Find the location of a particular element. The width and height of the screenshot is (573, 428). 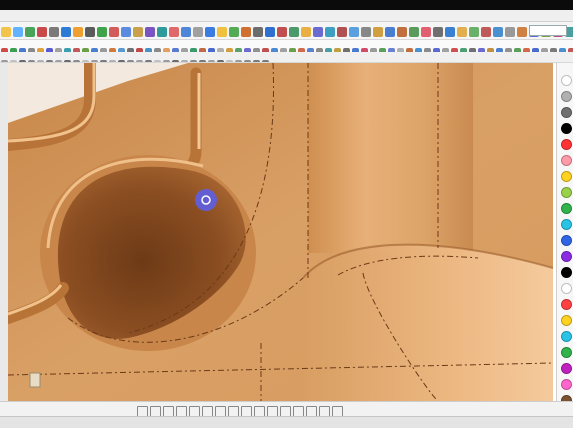

title-bar is located at coordinates (286, 5).